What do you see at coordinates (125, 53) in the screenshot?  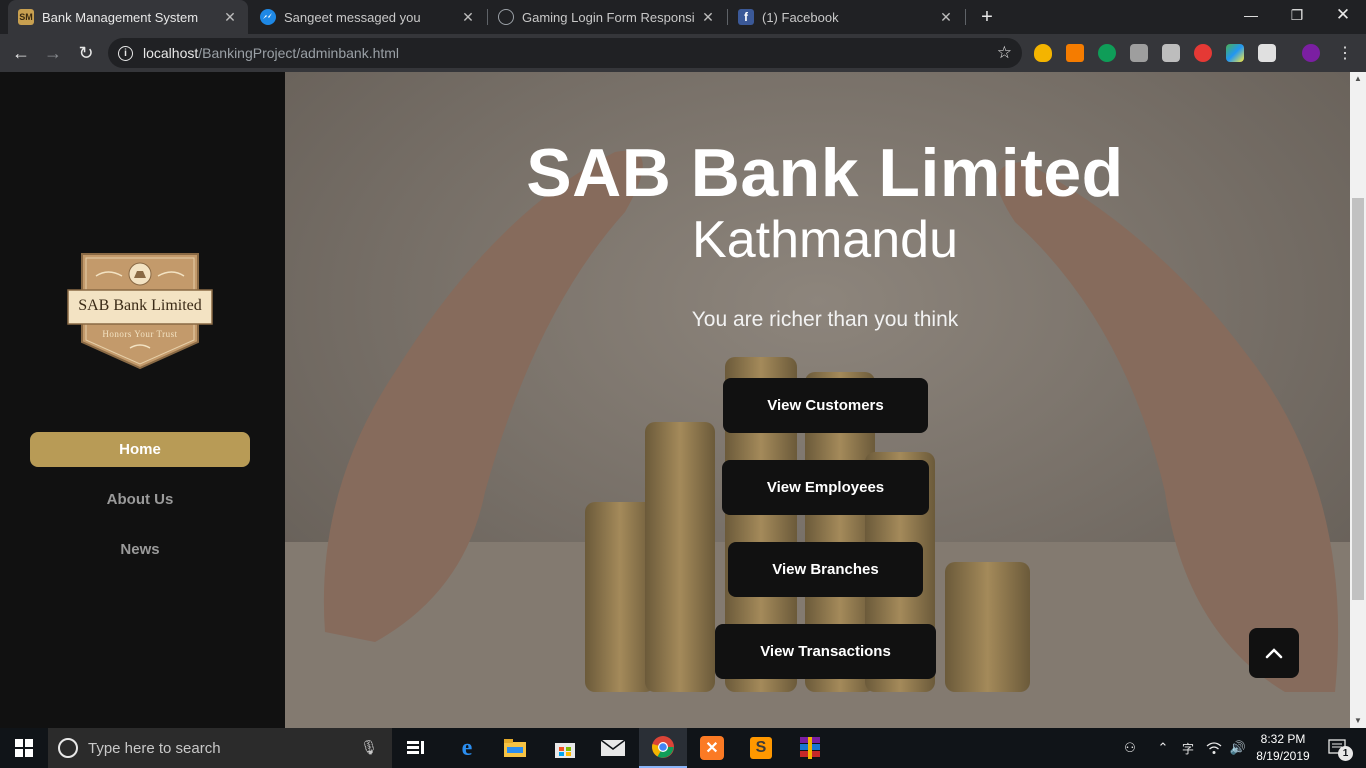 I see `site-info-icon: i` at bounding box center [125, 53].